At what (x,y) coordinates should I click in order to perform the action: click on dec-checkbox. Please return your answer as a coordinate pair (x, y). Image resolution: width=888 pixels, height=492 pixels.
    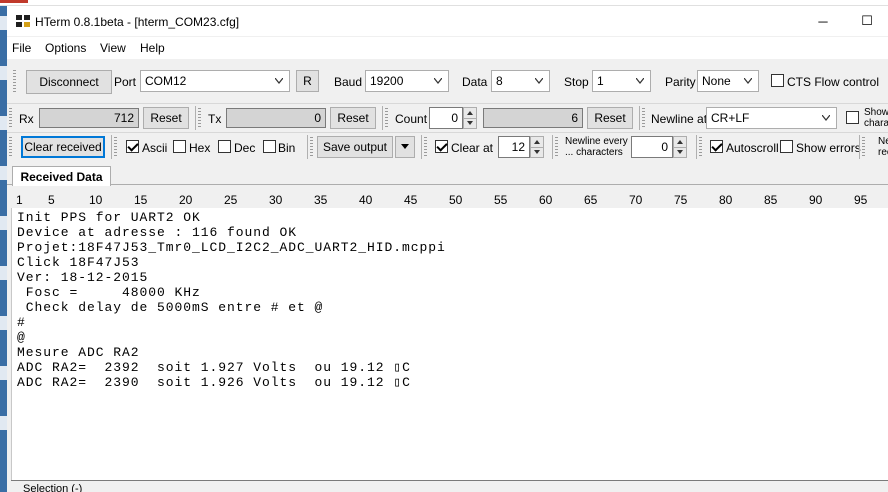
    Looking at the image, I should click on (224, 146).